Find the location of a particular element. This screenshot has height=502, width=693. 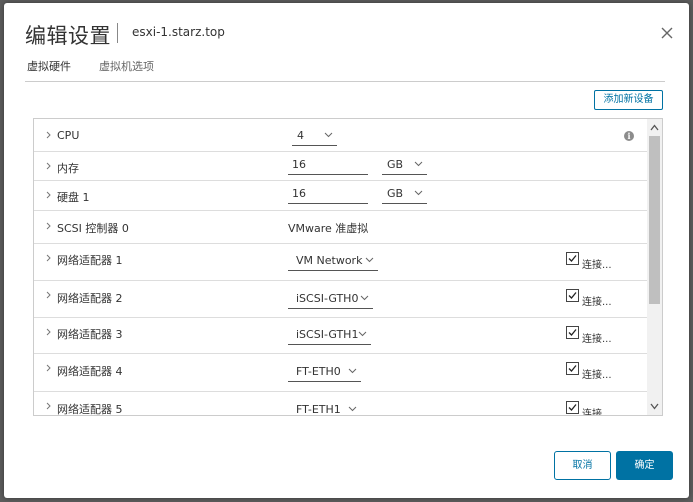

nic-2-network-select: iSCSI-GTH0 is located at coordinates (330, 299).